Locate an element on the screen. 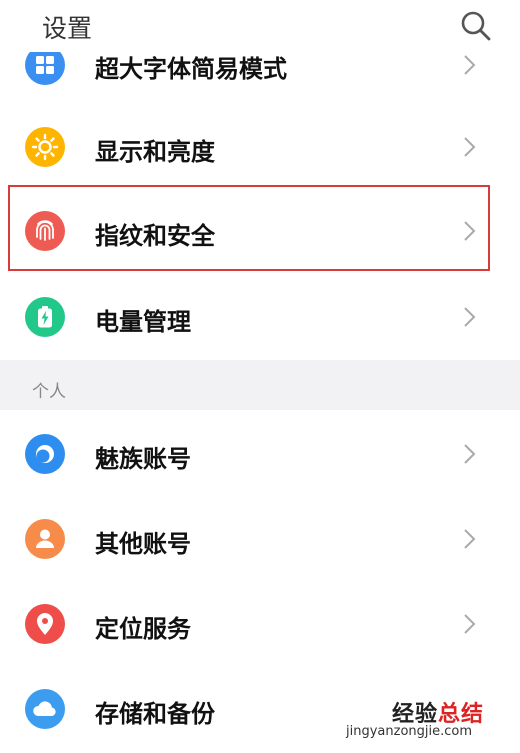  top-bar: 设置 is located at coordinates (260, 26).